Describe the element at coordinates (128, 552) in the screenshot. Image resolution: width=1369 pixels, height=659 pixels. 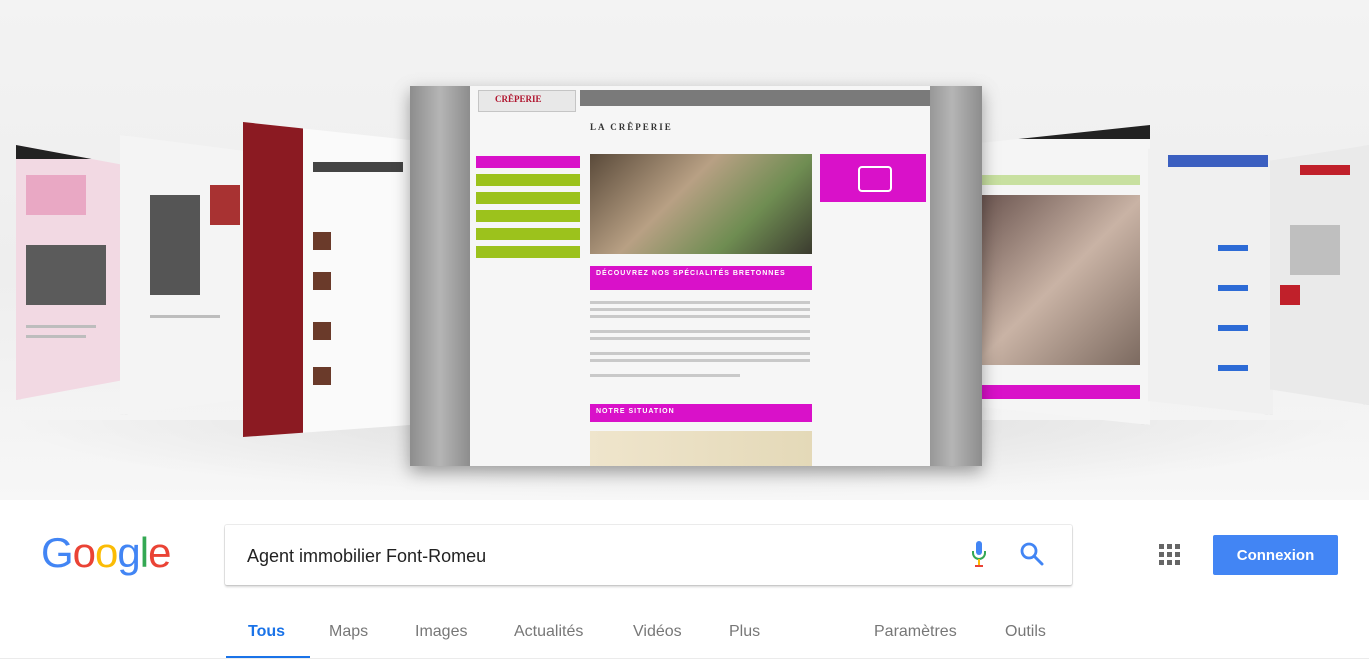
I see `logo-letter: g` at that location.